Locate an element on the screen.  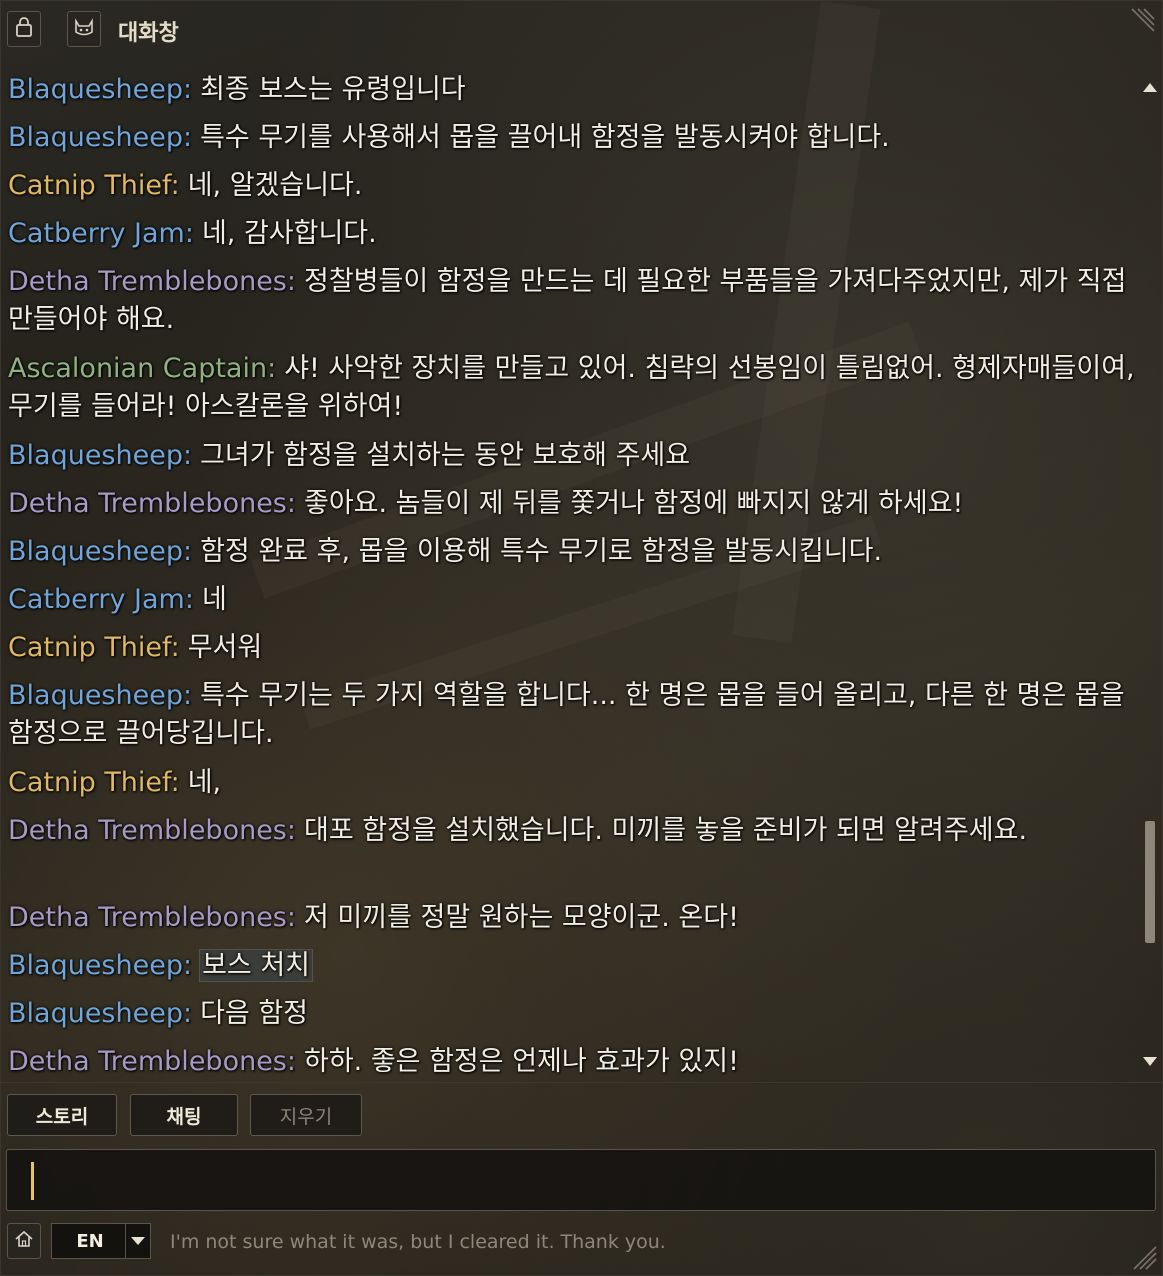
chat-message: Catberry Jam: 네 is located at coordinates (574, 600).